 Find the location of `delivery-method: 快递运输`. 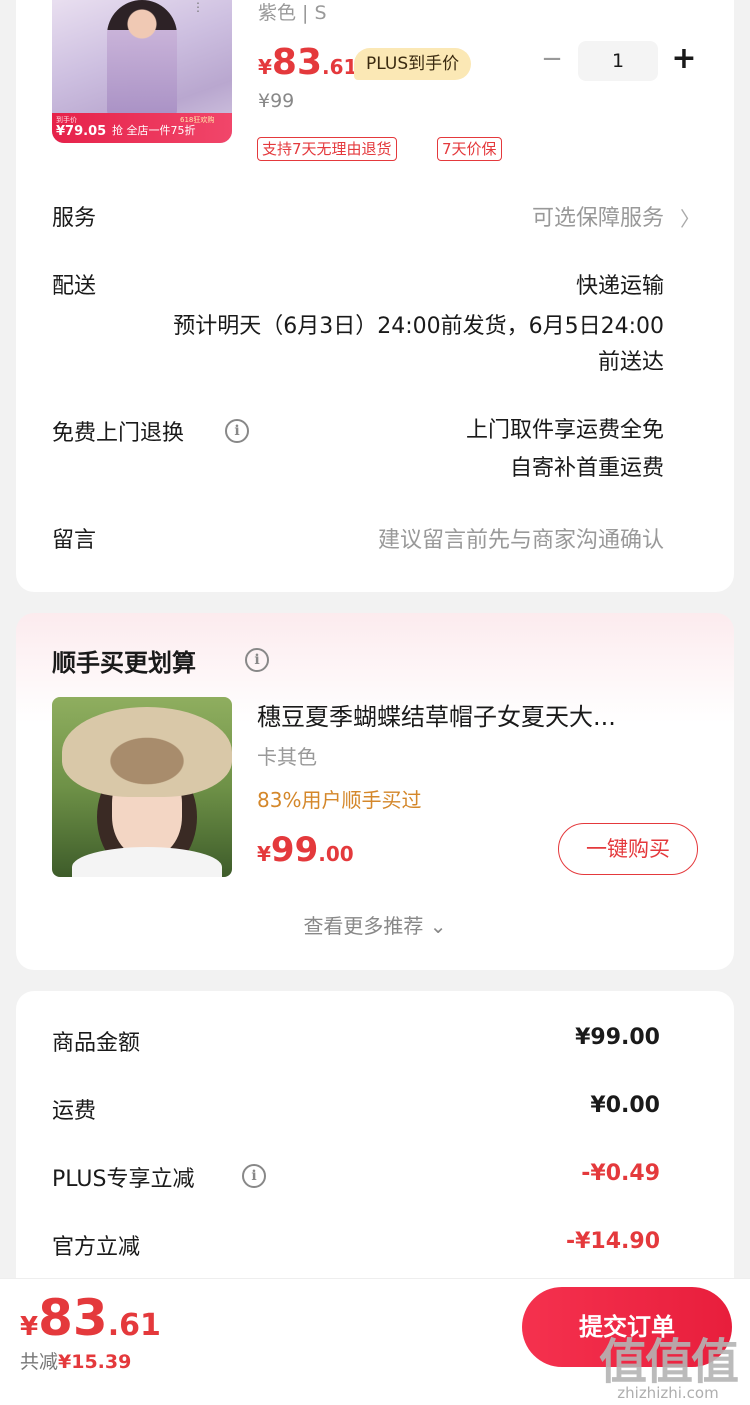

delivery-method: 快递运输 is located at coordinates (620, 284).